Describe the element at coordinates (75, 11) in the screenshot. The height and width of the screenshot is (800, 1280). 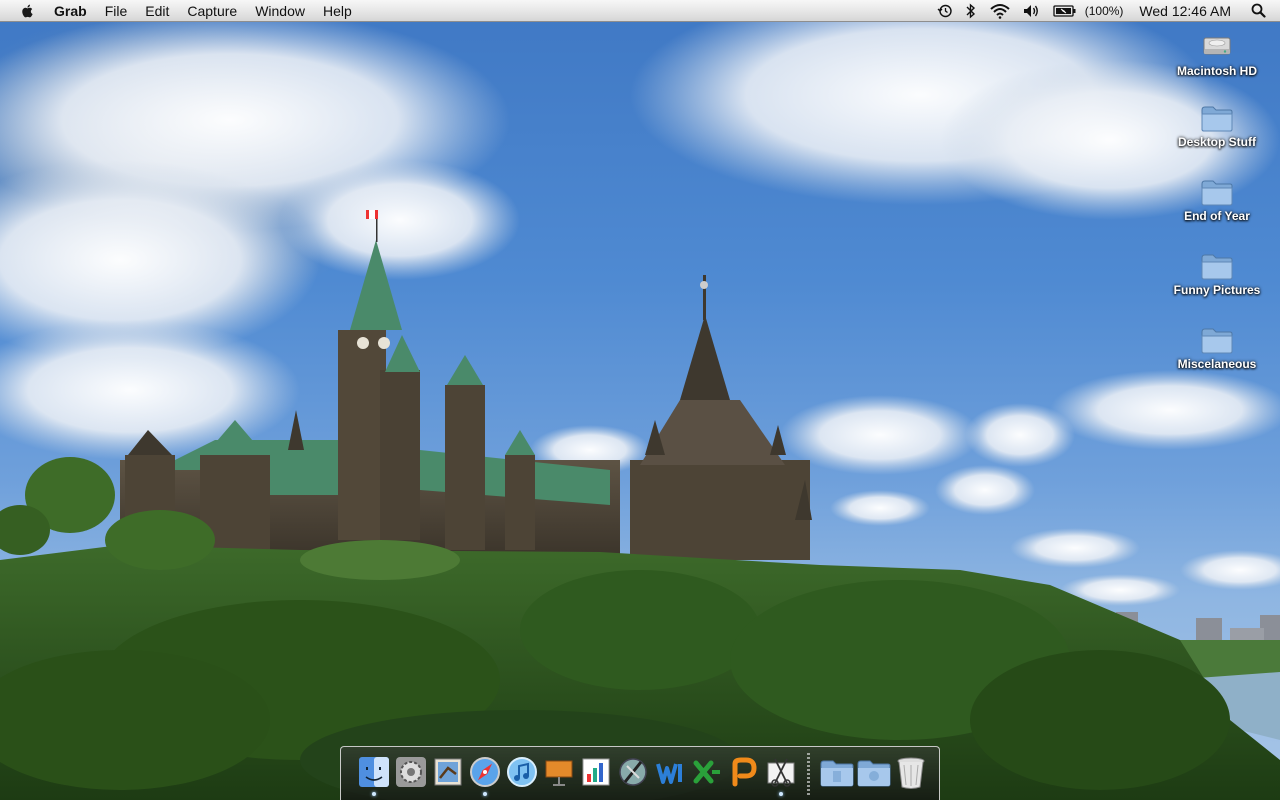
I see `menu-app-name: Grab` at that location.